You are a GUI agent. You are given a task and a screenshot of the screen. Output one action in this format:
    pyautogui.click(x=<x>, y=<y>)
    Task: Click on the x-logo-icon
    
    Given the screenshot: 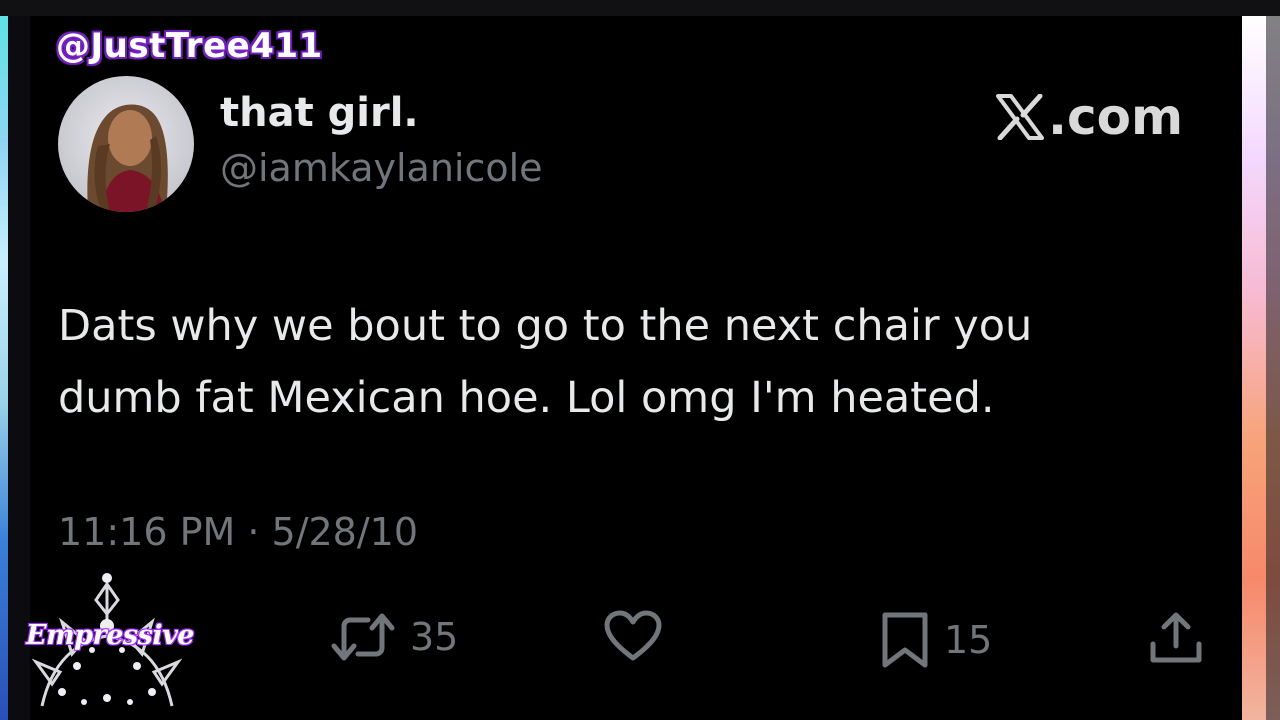 What is the action you would take?
    pyautogui.click(x=1020, y=117)
    